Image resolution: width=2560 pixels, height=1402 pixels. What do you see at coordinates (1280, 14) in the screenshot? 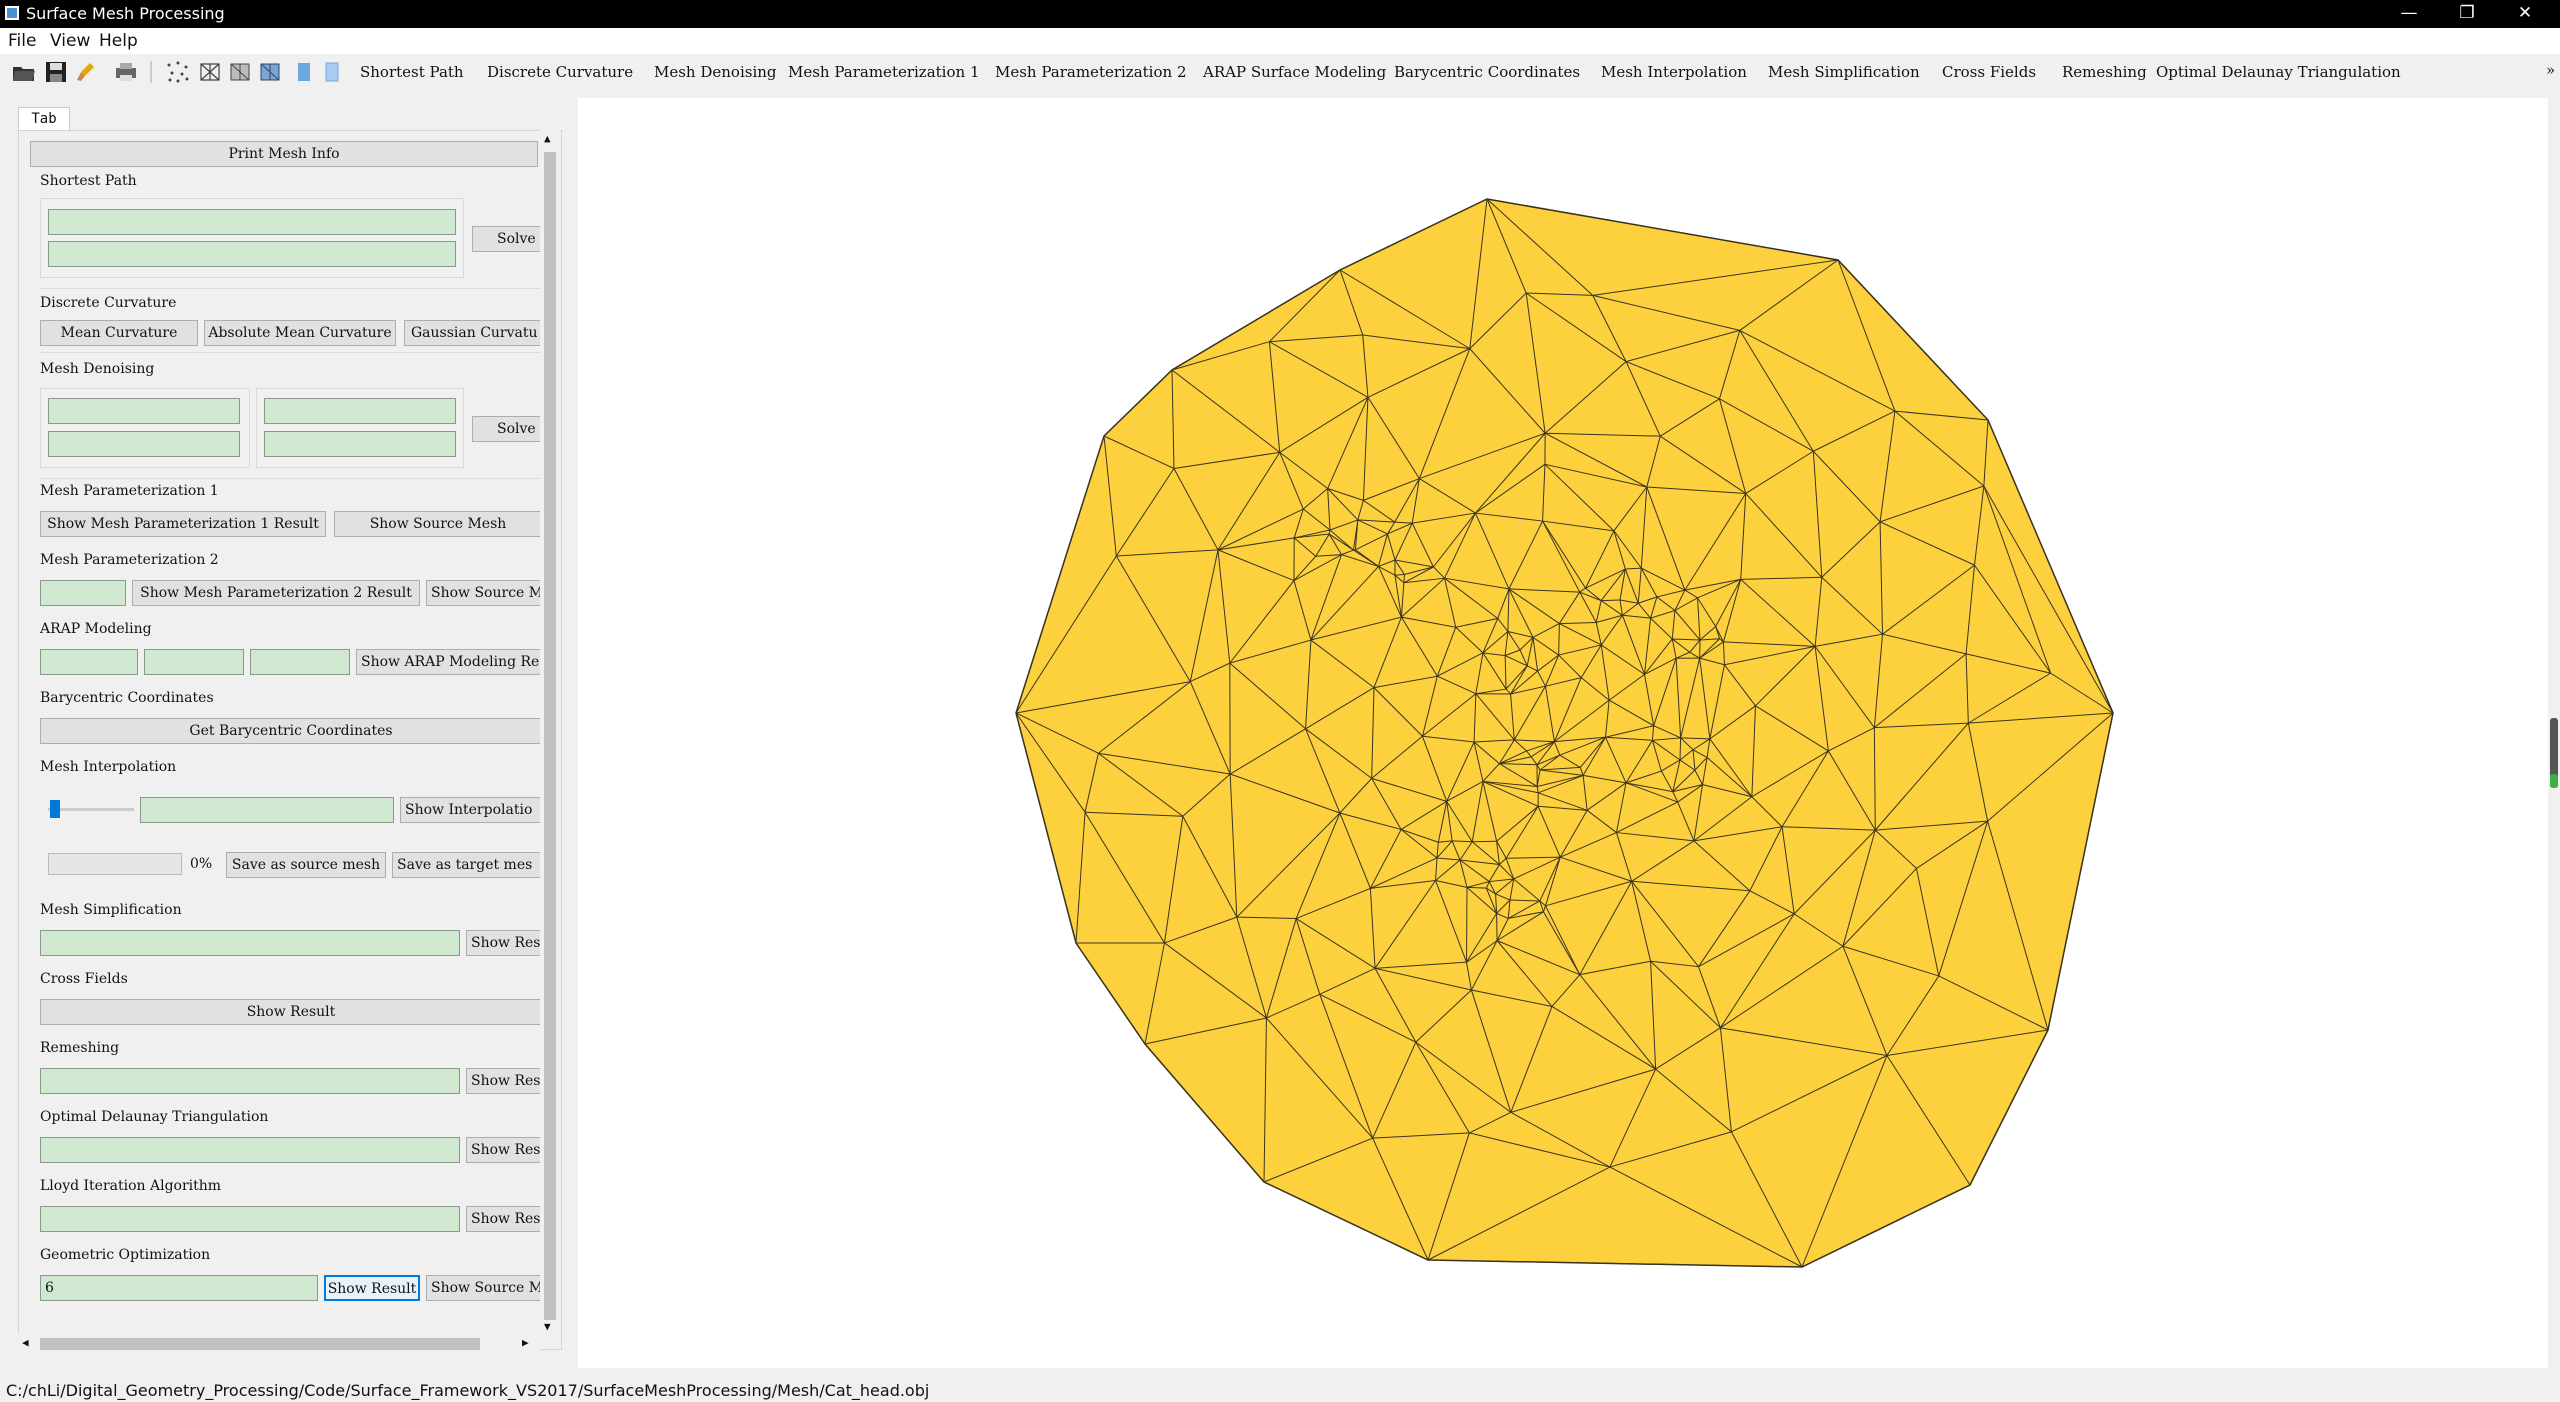
I see `title-bar: Surface Mesh Processing — ❐ ✕` at bounding box center [1280, 14].